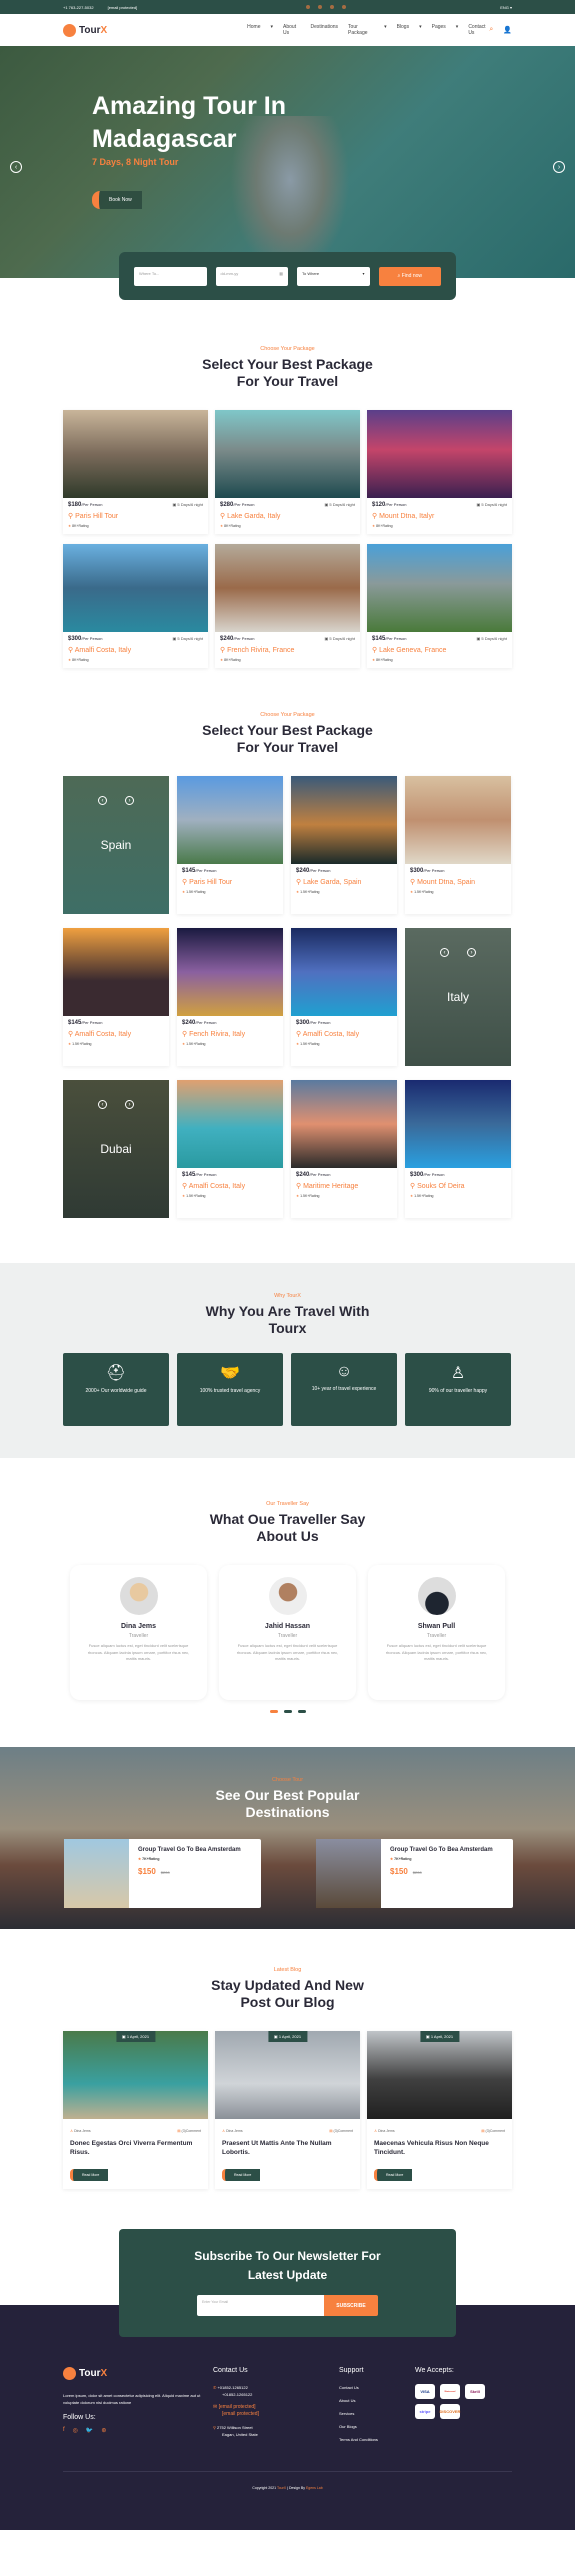 This screenshot has width=575, height=2560. Describe the element at coordinates (78, 7) in the screenshot. I see `phone-text: +1 763-227-5032` at that location.